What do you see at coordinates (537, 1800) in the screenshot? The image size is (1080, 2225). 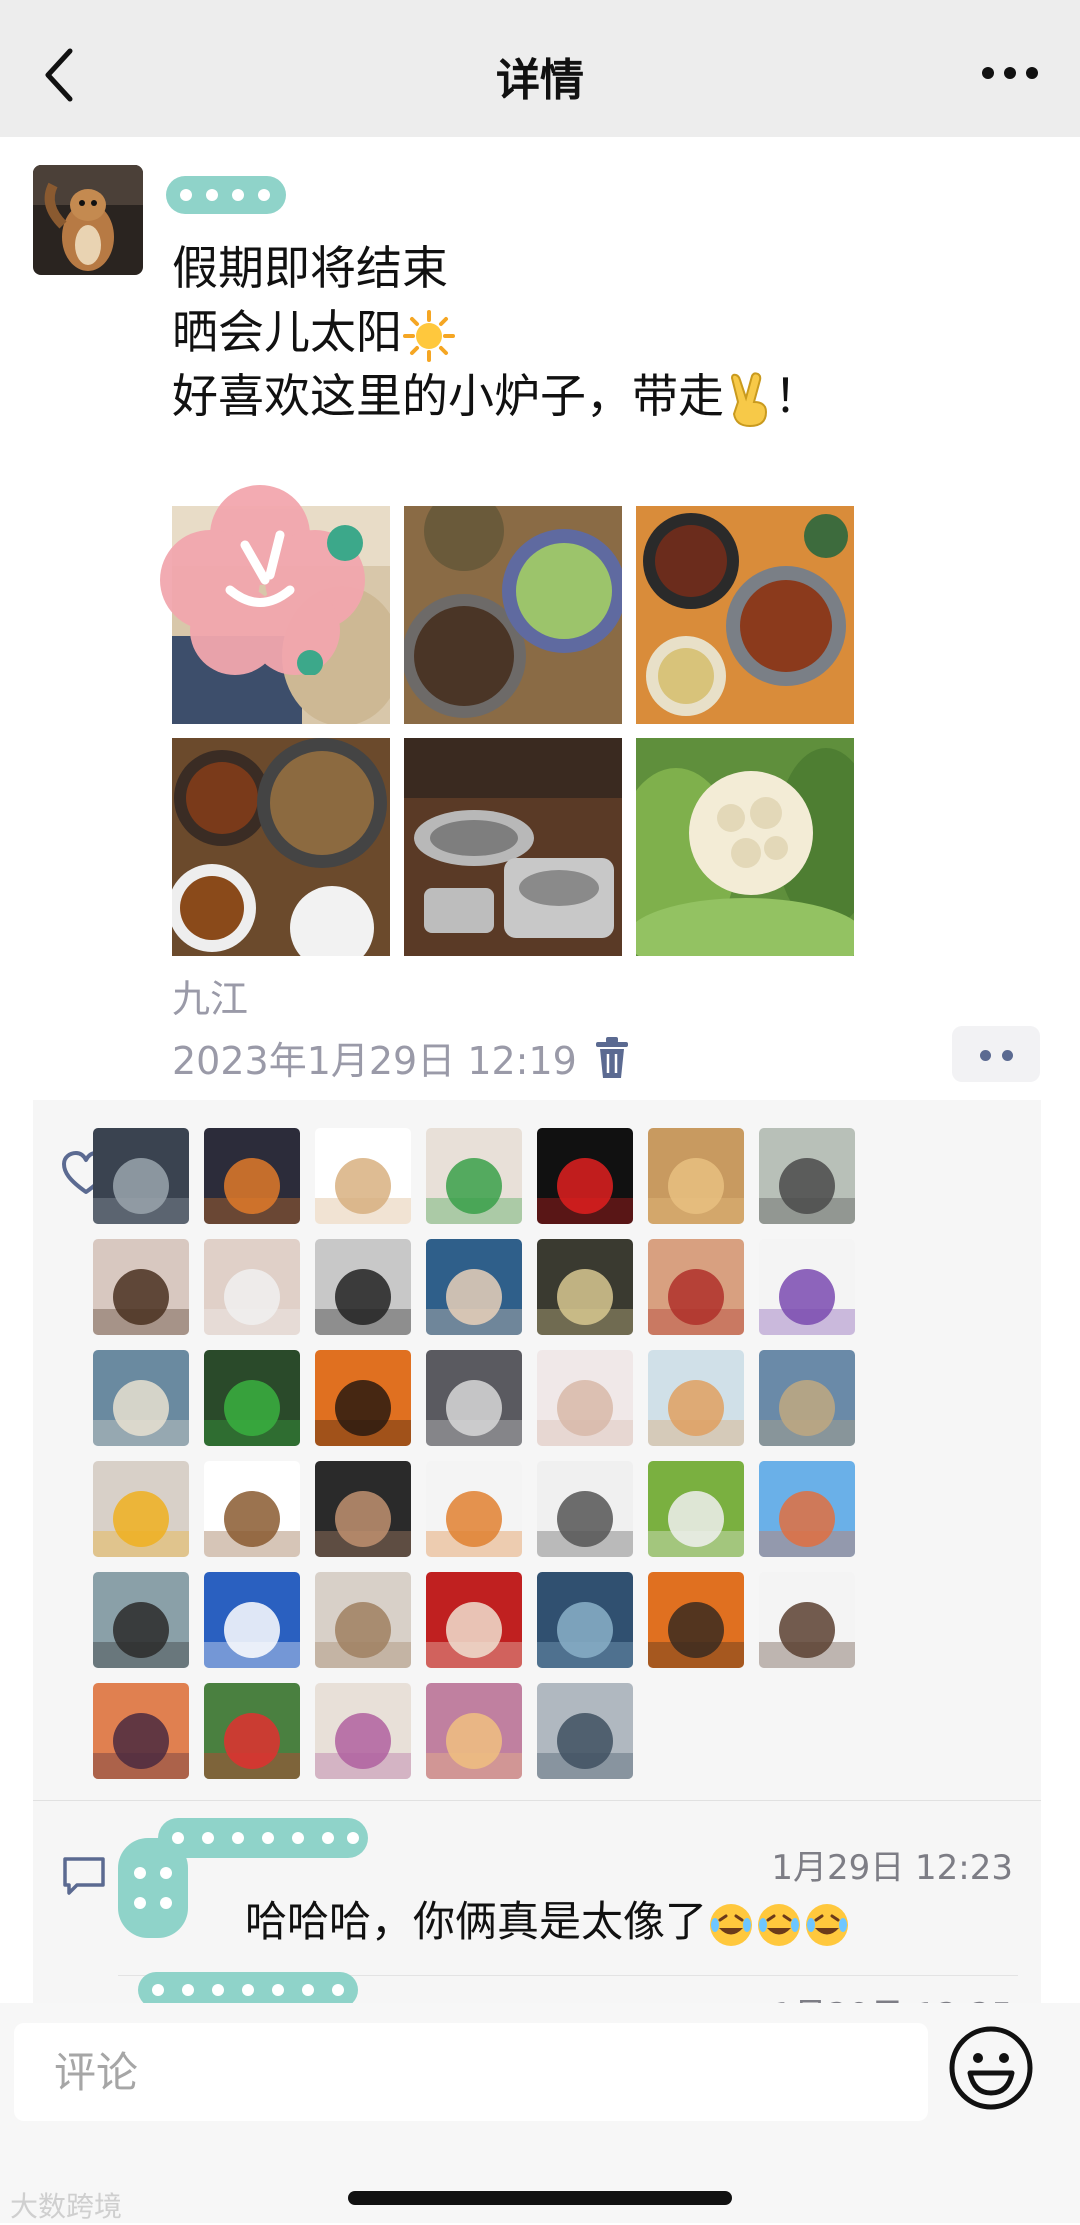 I see `divider` at bounding box center [537, 1800].